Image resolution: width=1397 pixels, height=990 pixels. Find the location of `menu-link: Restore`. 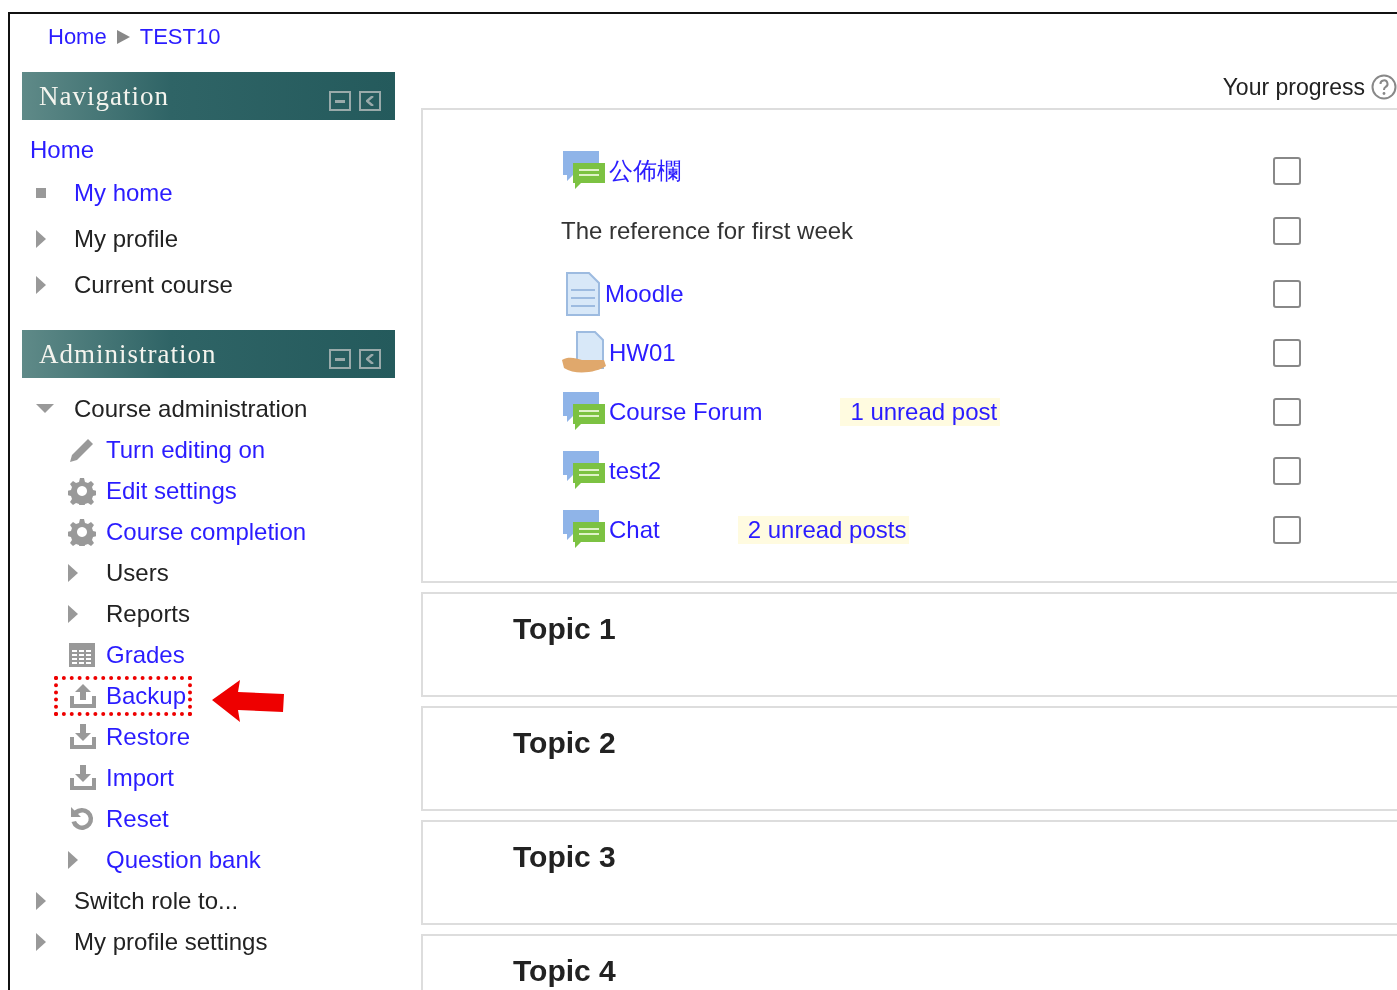

menu-link: Restore is located at coordinates (148, 736).